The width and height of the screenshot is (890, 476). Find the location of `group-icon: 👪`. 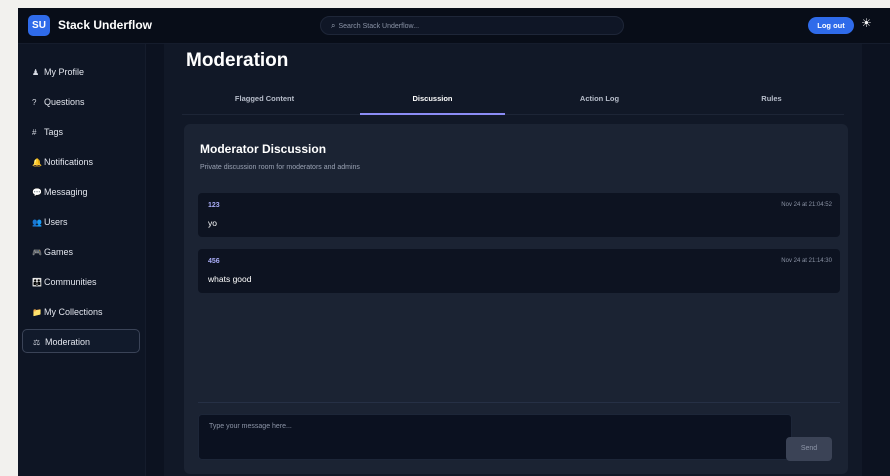

group-icon: 👪 is located at coordinates (37, 282).